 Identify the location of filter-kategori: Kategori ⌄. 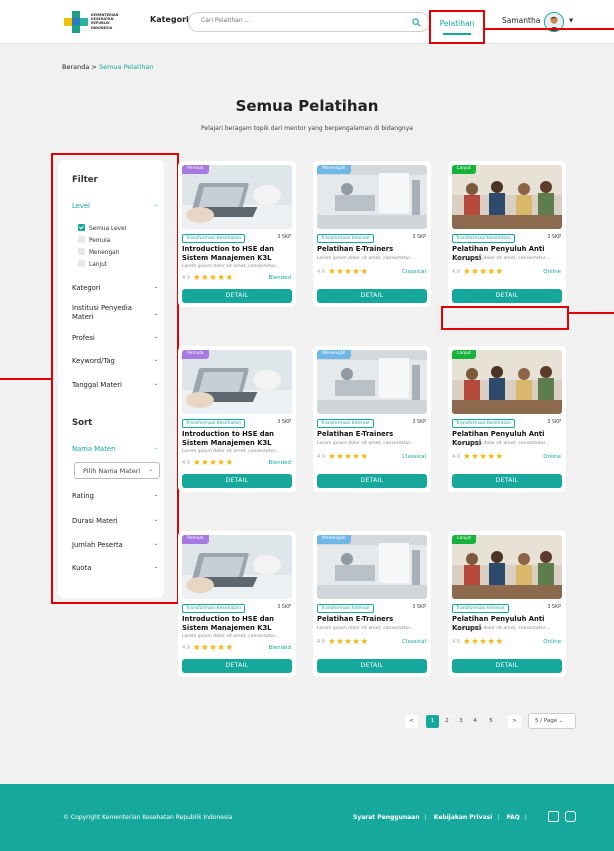
(115, 288).